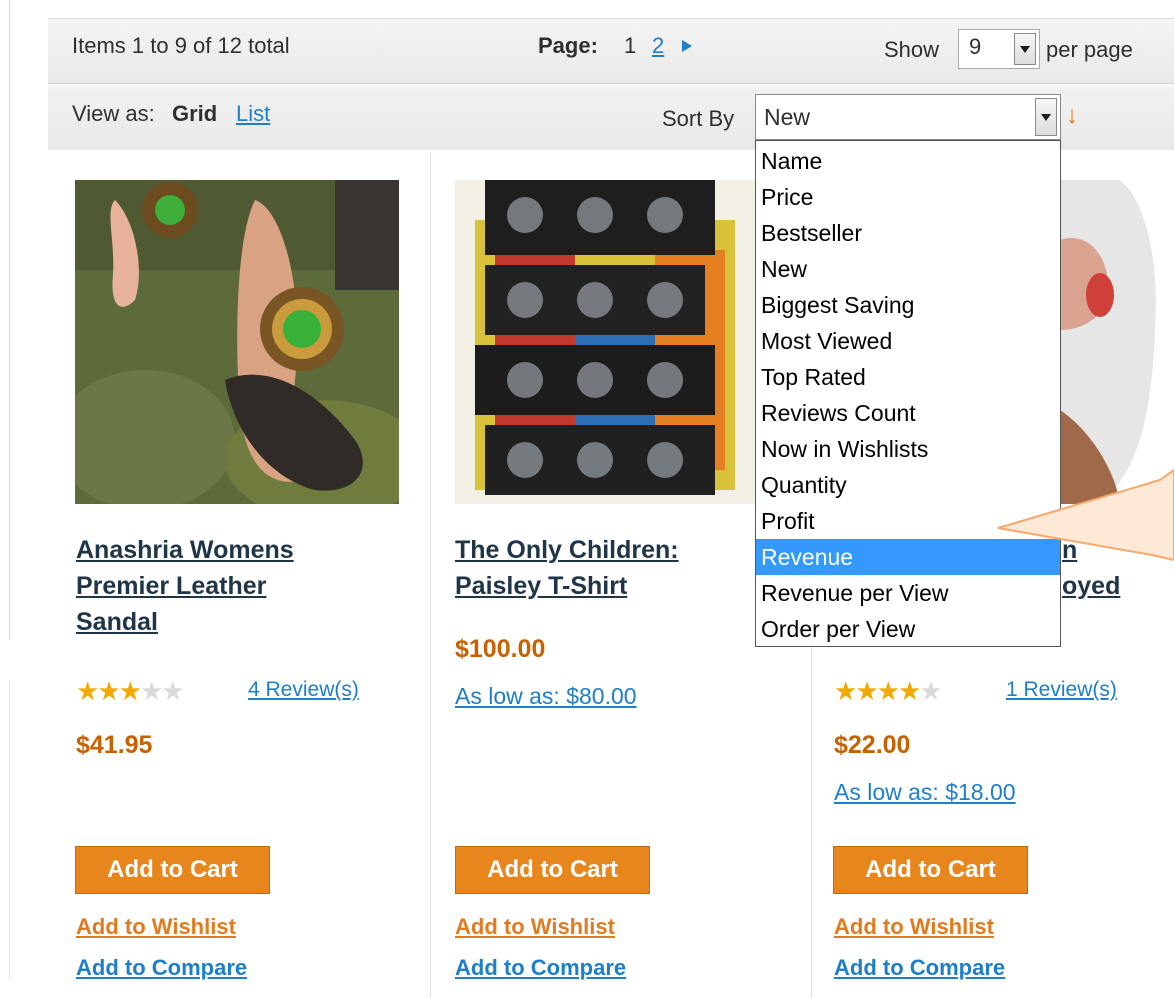 This screenshot has height=998, width=1174. Describe the element at coordinates (237, 342) in the screenshot. I see `product-image-sandal` at that location.